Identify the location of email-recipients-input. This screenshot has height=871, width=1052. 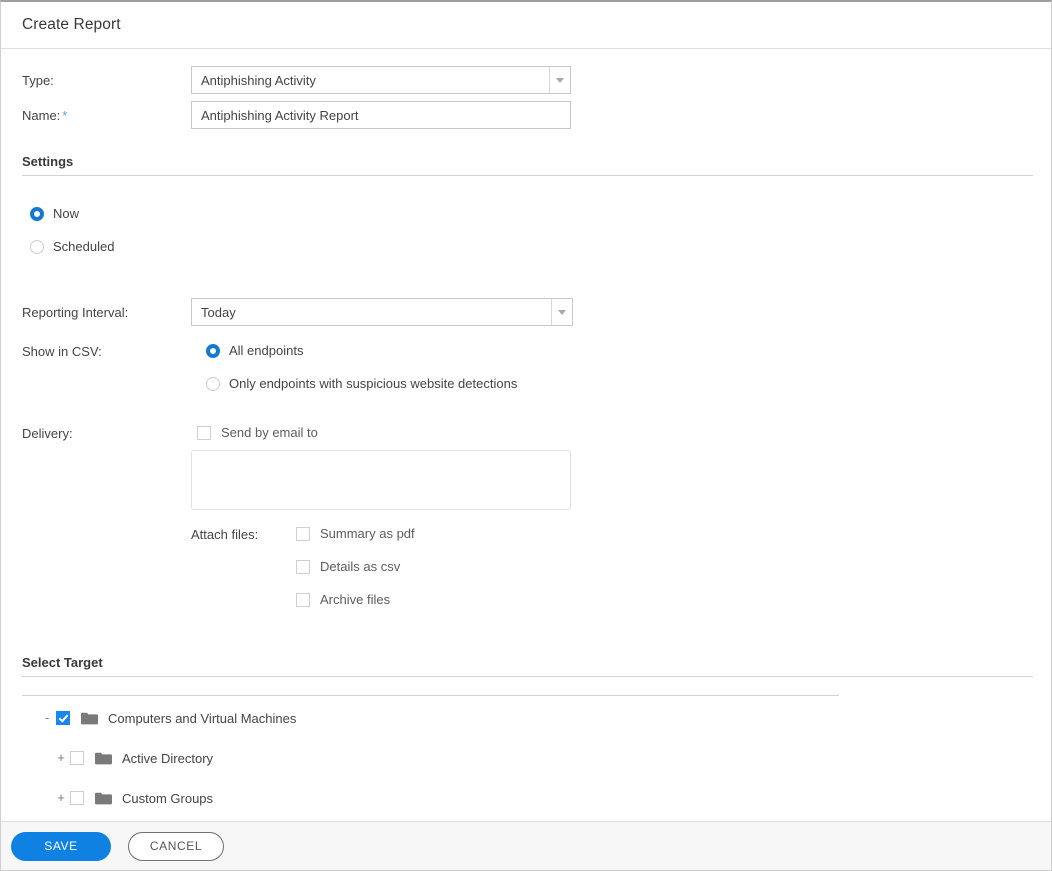
(381, 480).